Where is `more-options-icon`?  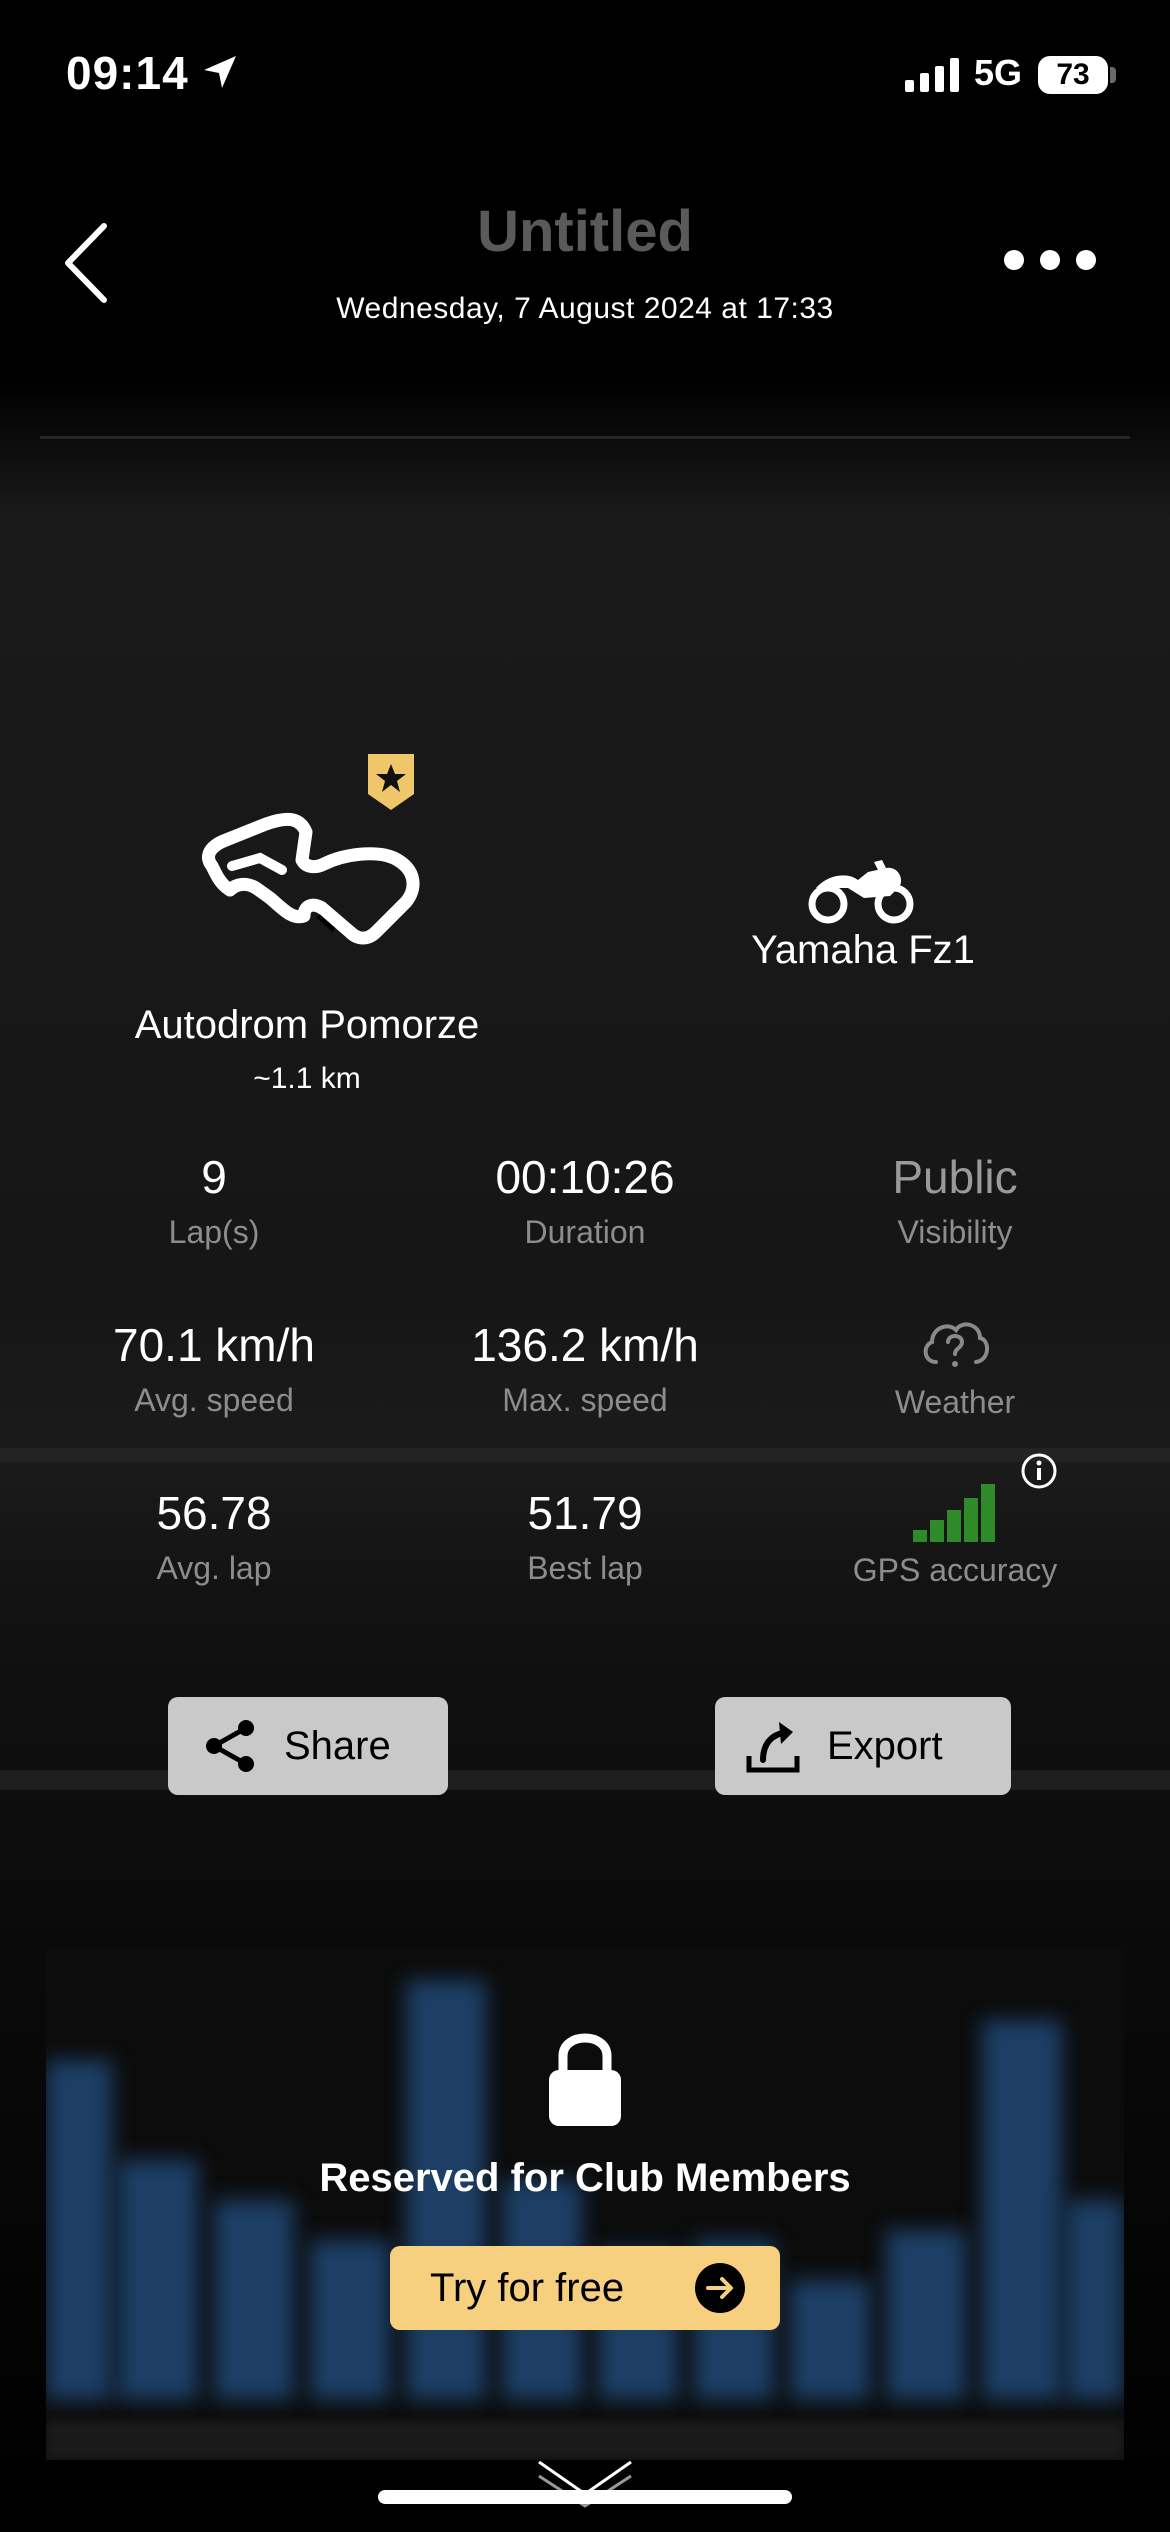
more-options-icon is located at coordinates (1050, 260).